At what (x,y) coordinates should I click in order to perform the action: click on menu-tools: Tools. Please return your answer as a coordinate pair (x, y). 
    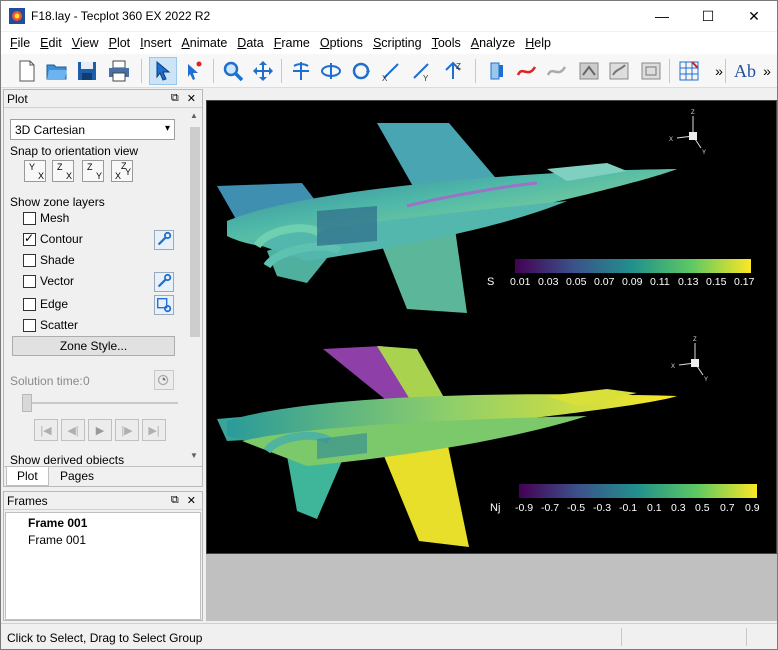
    Looking at the image, I should click on (446, 43).